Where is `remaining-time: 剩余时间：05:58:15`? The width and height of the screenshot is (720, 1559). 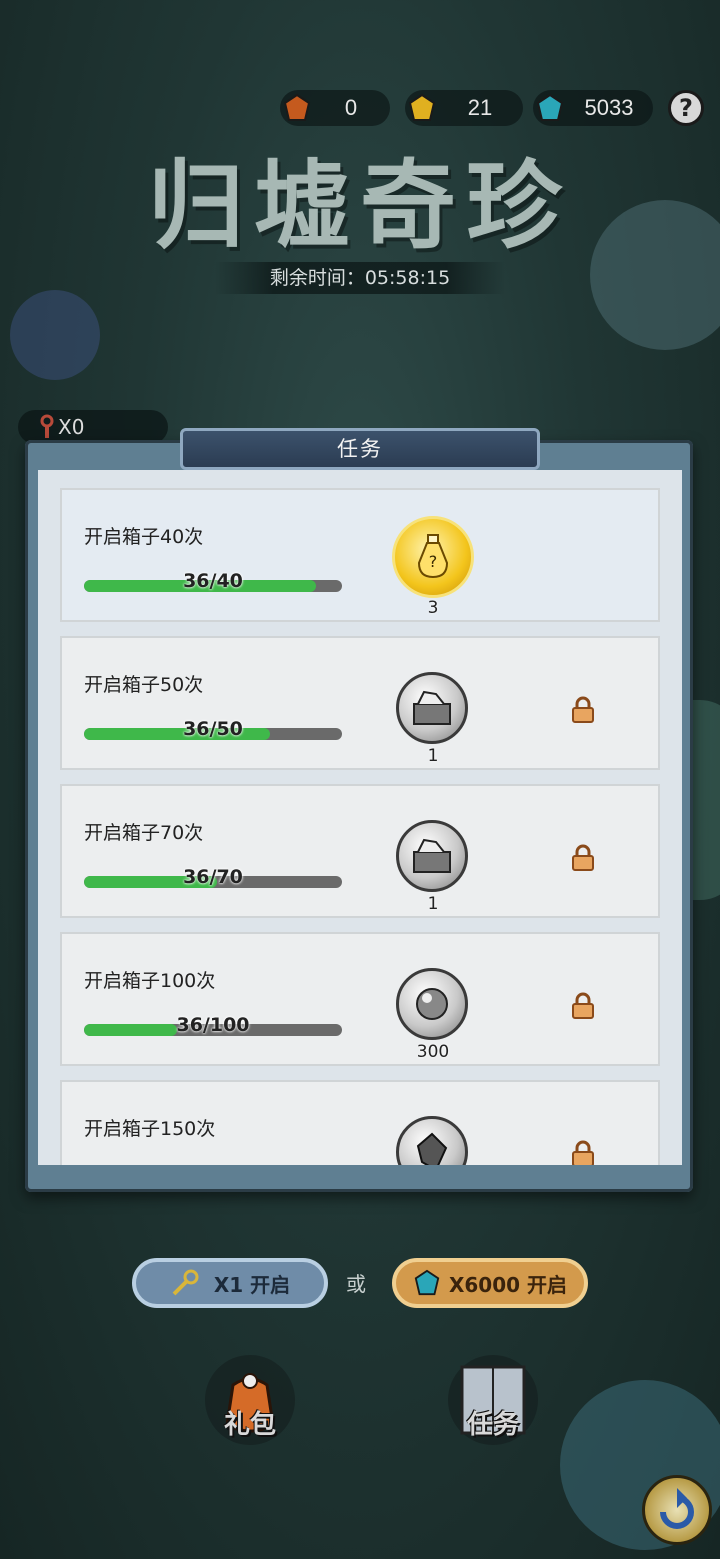 remaining-time: 剩余时间：05:58:15 is located at coordinates (360, 278).